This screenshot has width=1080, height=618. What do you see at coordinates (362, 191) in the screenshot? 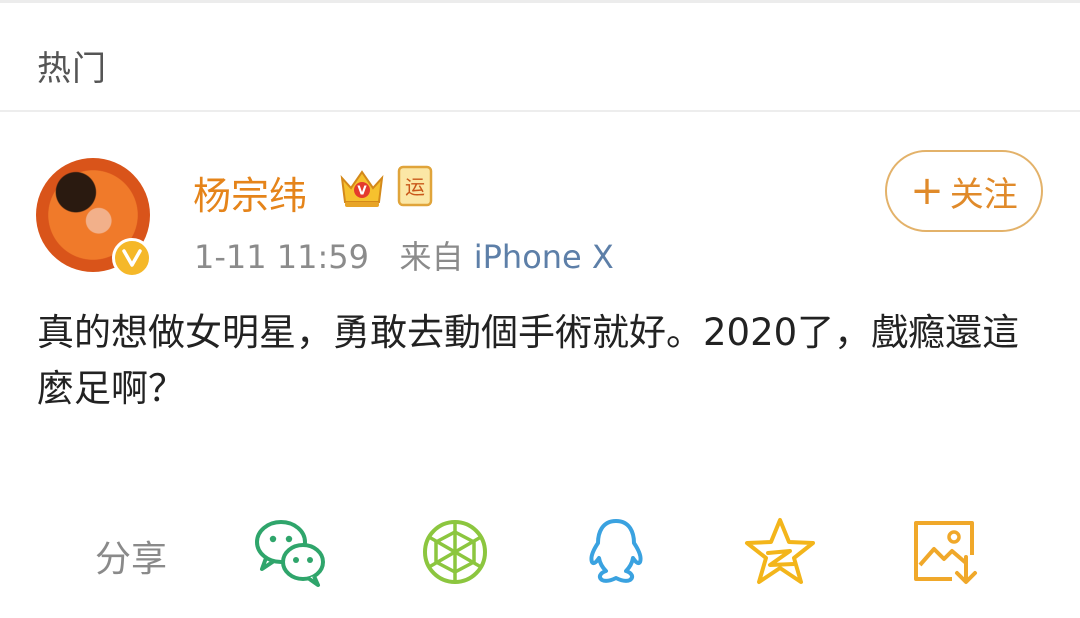
I see `svg-text: V` at bounding box center [362, 191].